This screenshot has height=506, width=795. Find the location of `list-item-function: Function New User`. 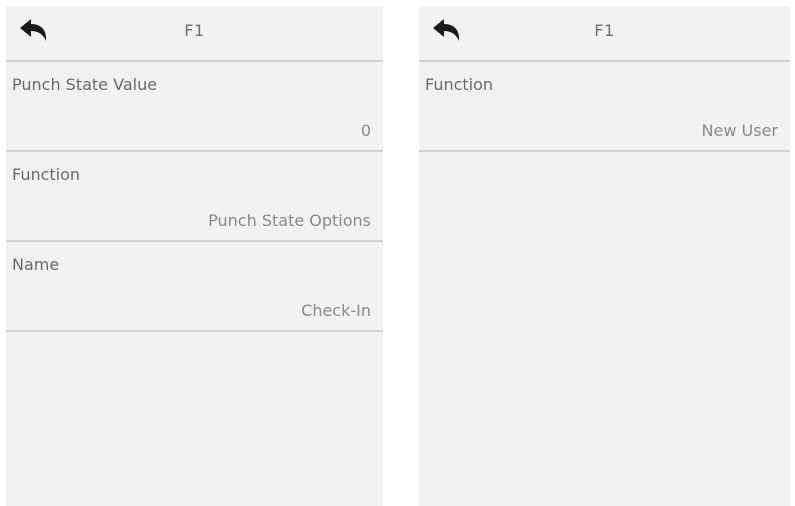

list-item-function: Function New User is located at coordinates (604, 107).